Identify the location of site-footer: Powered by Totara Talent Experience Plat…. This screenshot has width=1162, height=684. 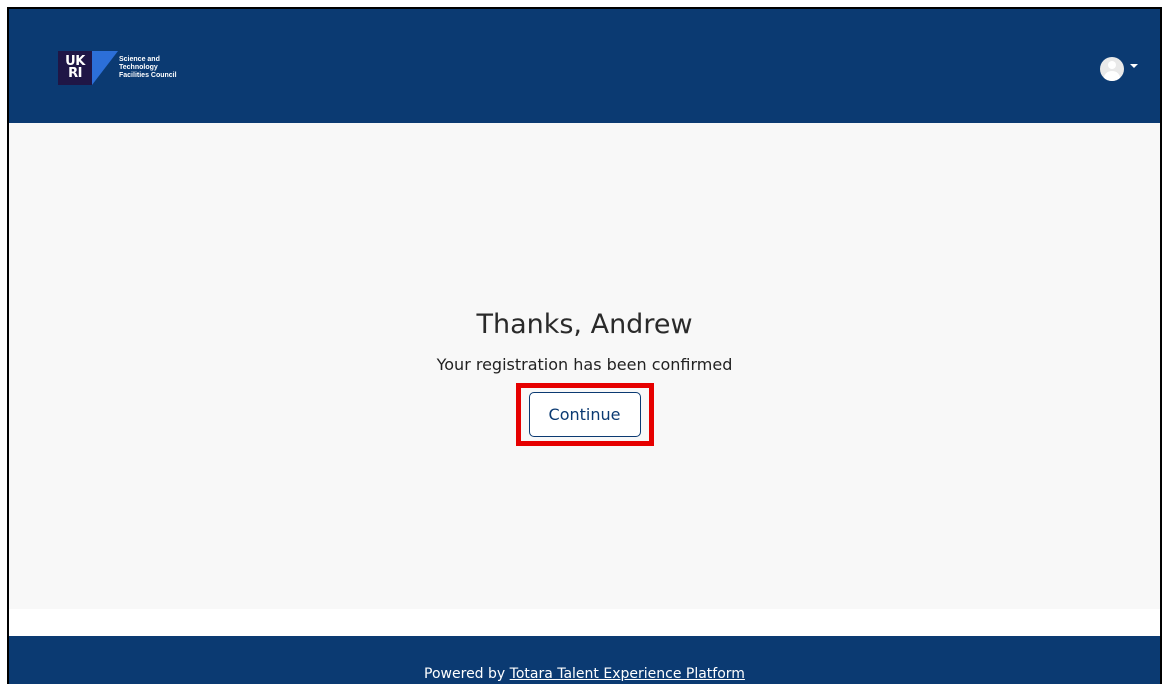
(584, 660).